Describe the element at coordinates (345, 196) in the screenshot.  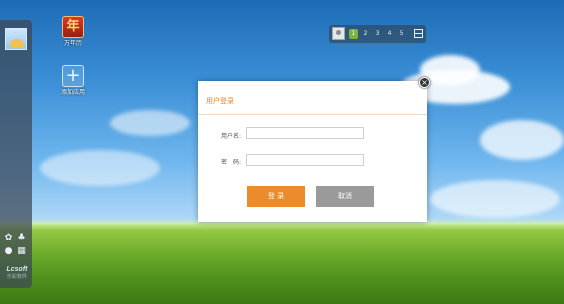
I see `cancel-button: 取消` at that location.